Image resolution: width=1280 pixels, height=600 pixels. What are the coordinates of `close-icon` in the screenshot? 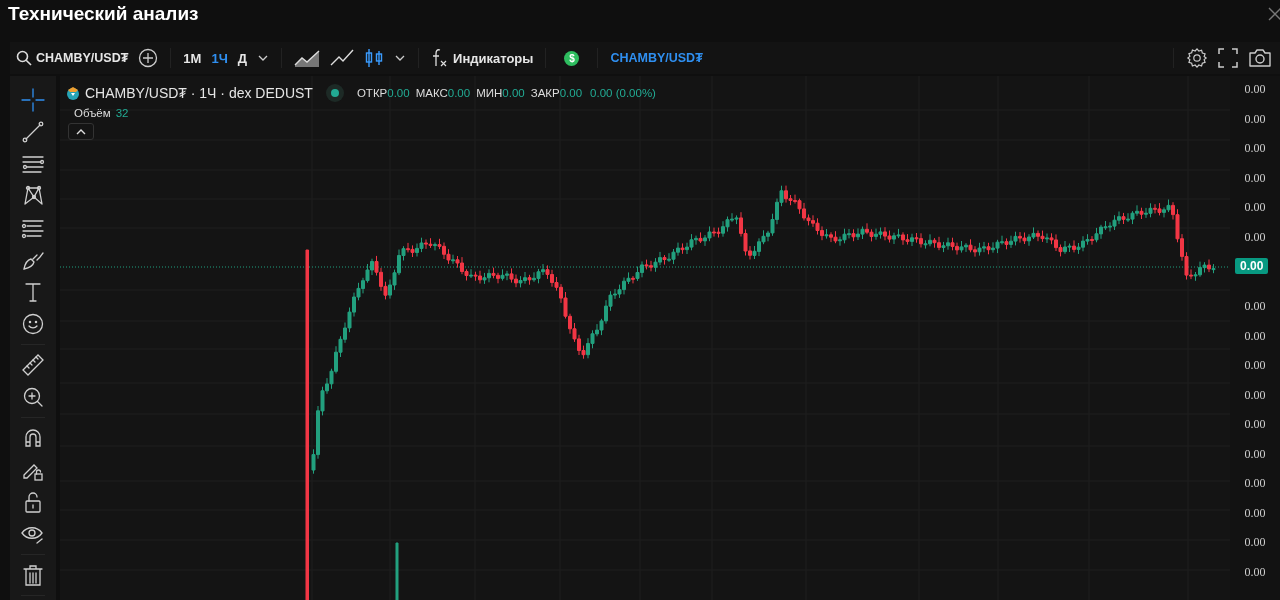 It's located at (1274, 14).